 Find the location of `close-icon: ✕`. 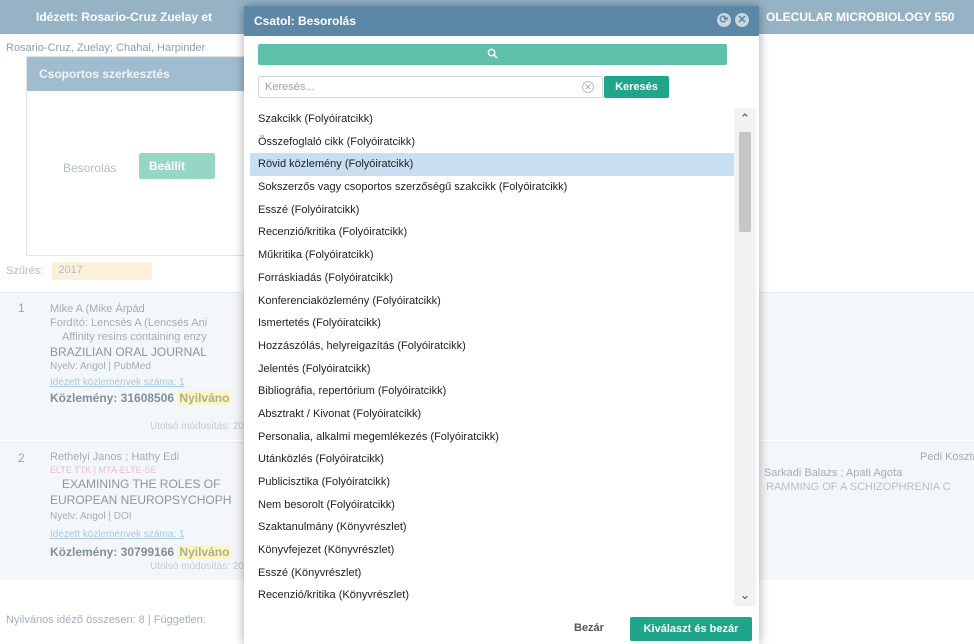

close-icon: ✕ is located at coordinates (742, 20).